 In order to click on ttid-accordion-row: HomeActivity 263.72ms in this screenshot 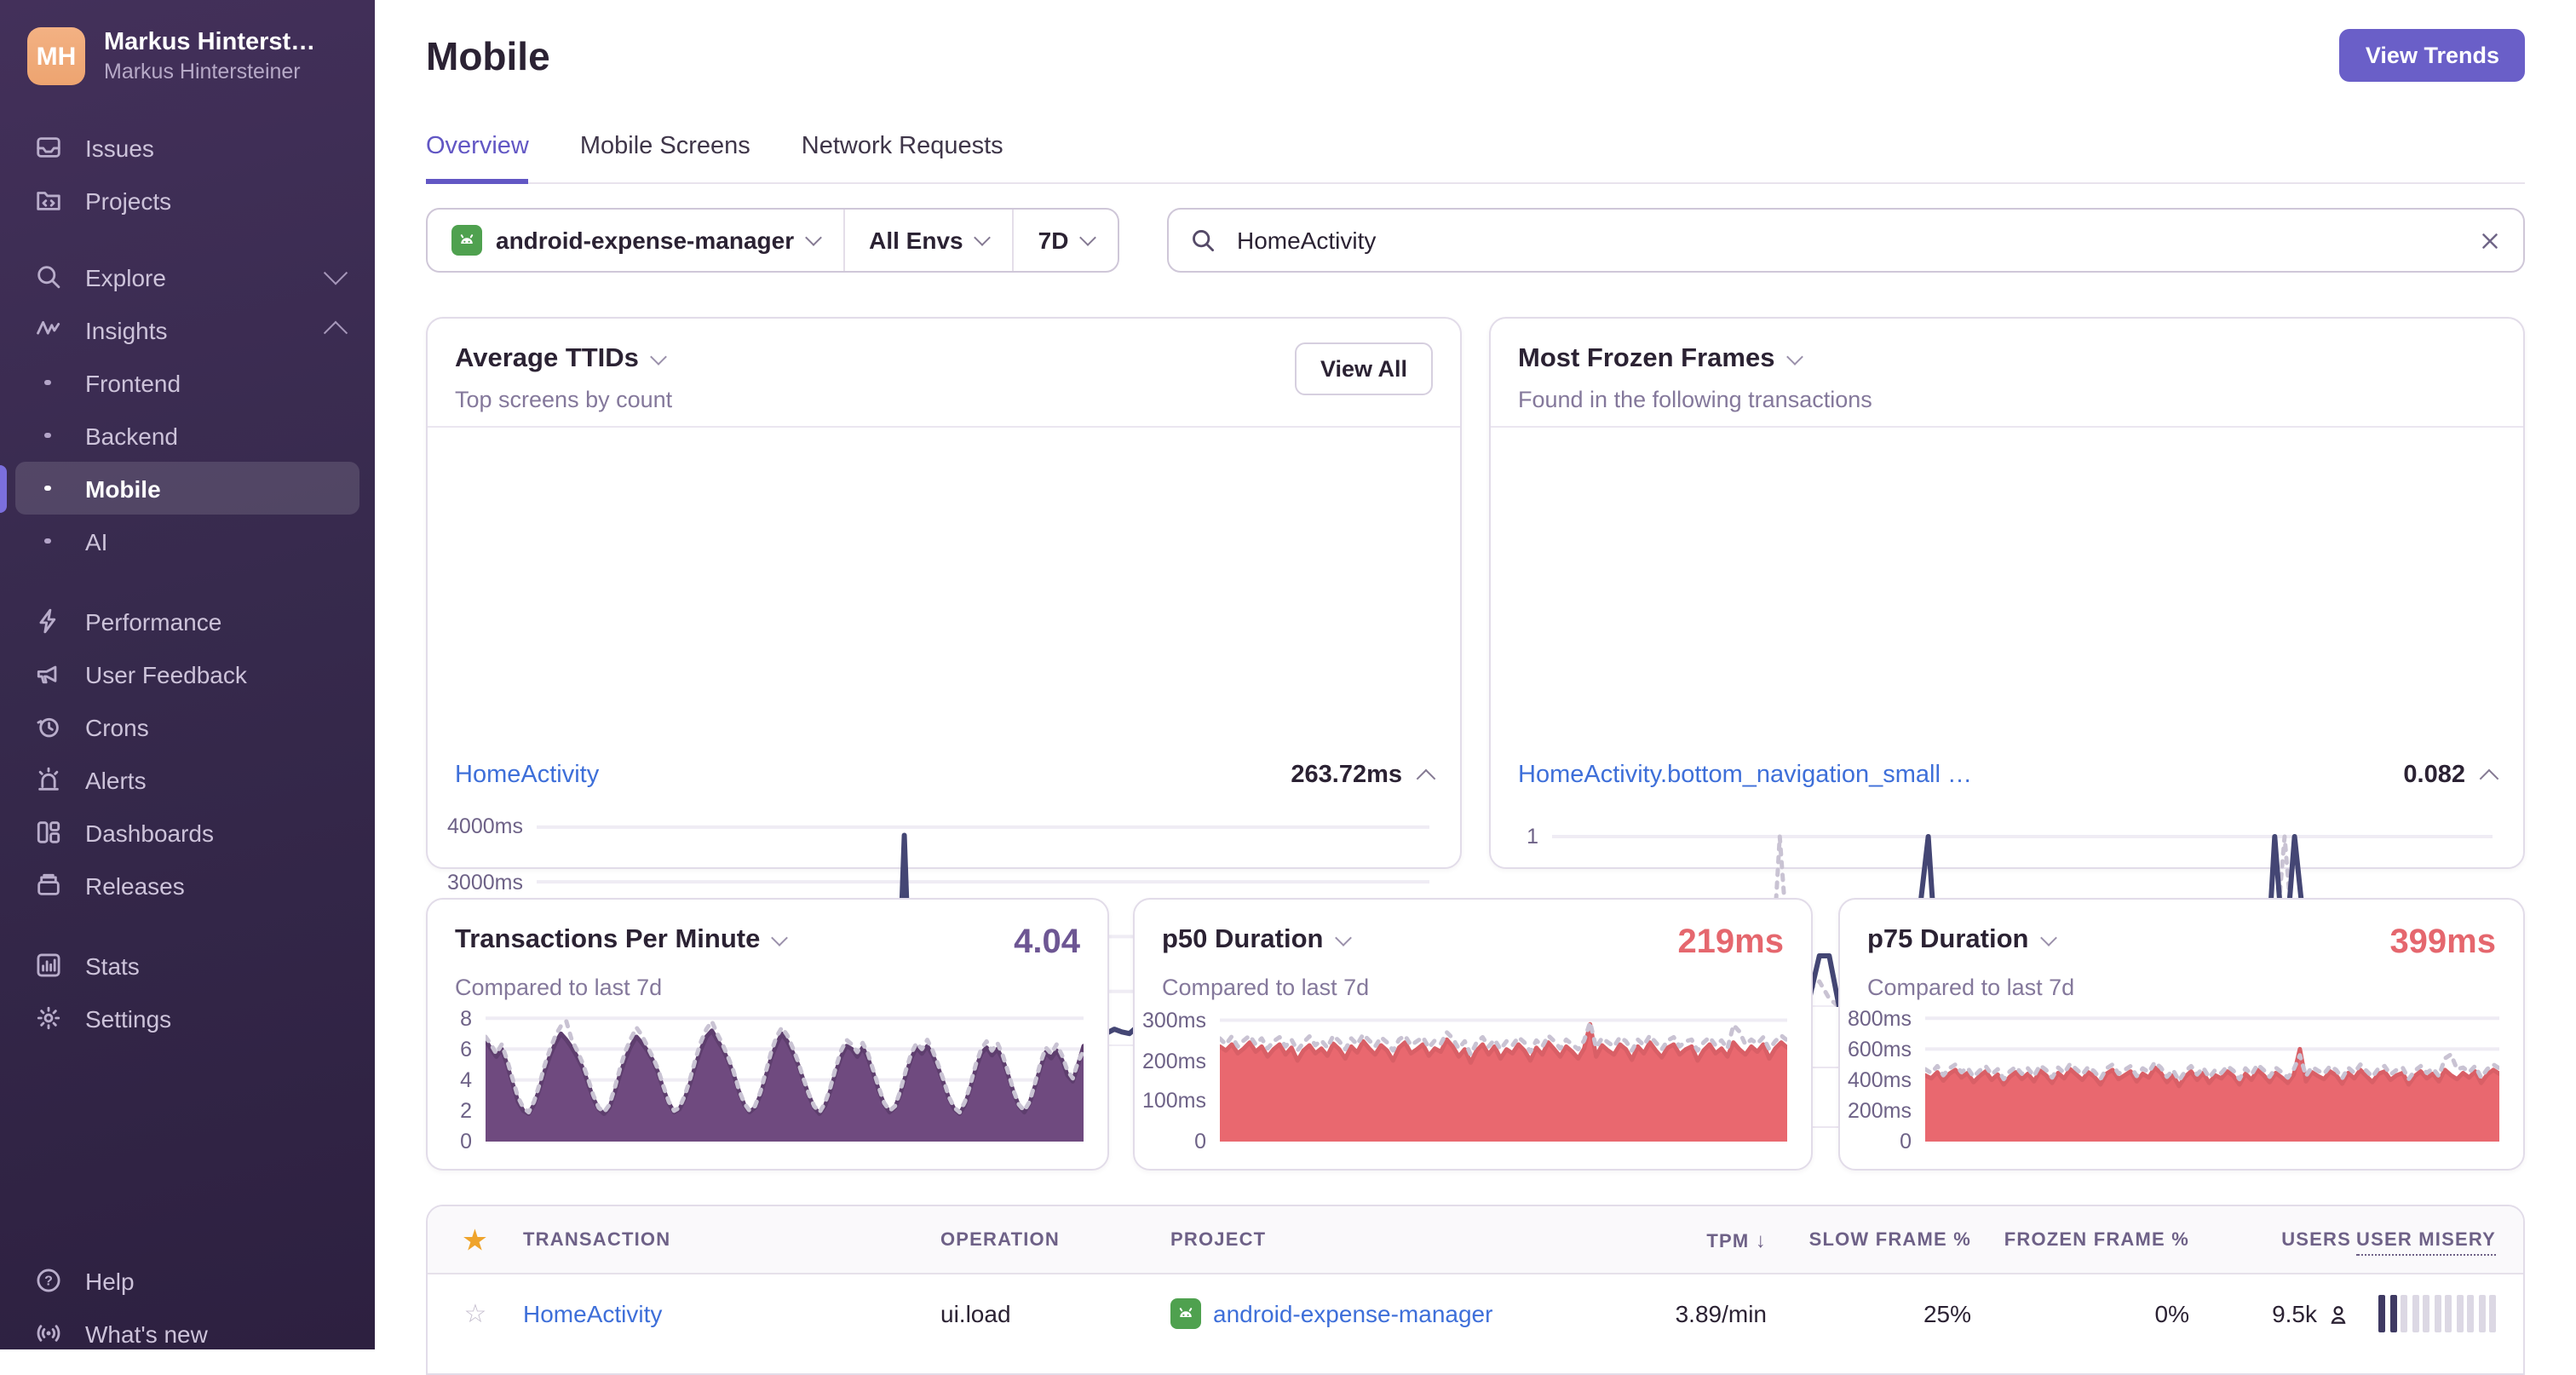, I will do `click(944, 775)`.